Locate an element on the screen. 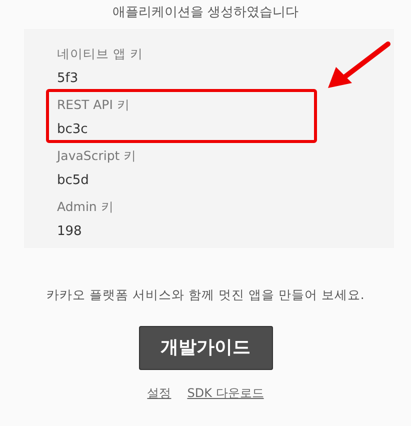 The width and height of the screenshot is (411, 426). guide-button: 개발가이드 is located at coordinates (205, 348).